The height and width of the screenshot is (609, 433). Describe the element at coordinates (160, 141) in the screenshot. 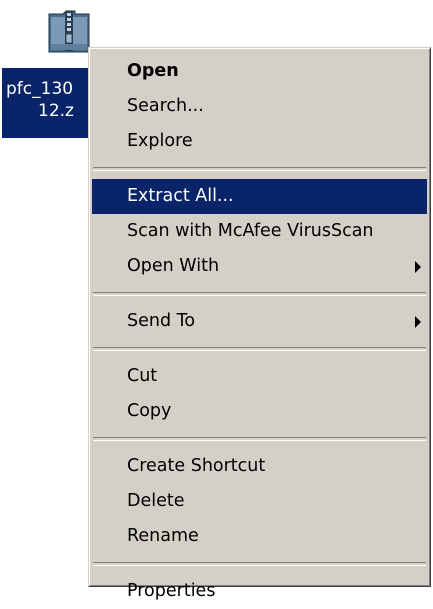

I see `menu-item-label: Explore` at that location.